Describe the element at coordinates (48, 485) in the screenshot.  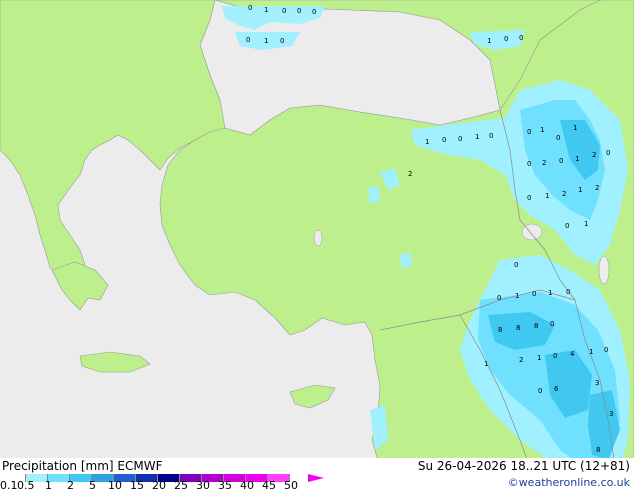
I see `colorbar-tick-label: 1` at that location.